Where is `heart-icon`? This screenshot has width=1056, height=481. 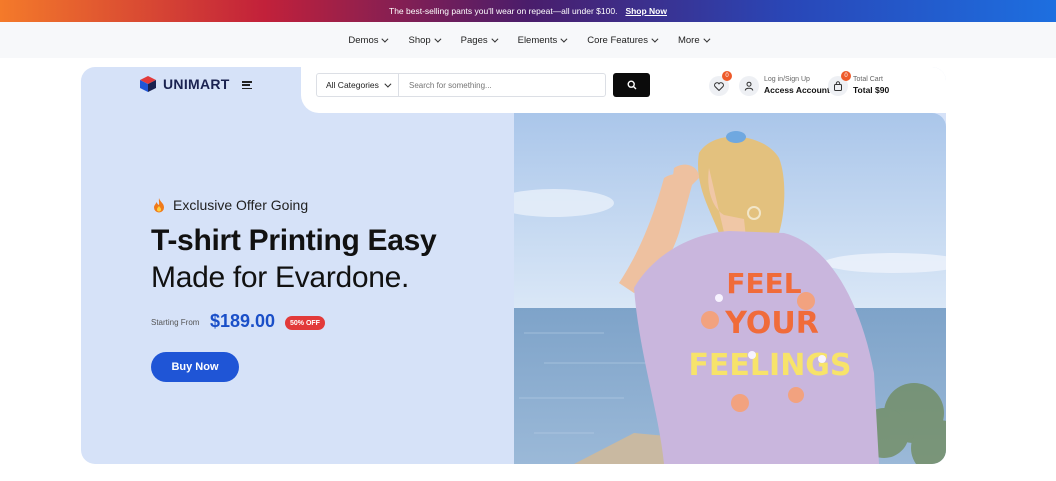 heart-icon is located at coordinates (719, 86).